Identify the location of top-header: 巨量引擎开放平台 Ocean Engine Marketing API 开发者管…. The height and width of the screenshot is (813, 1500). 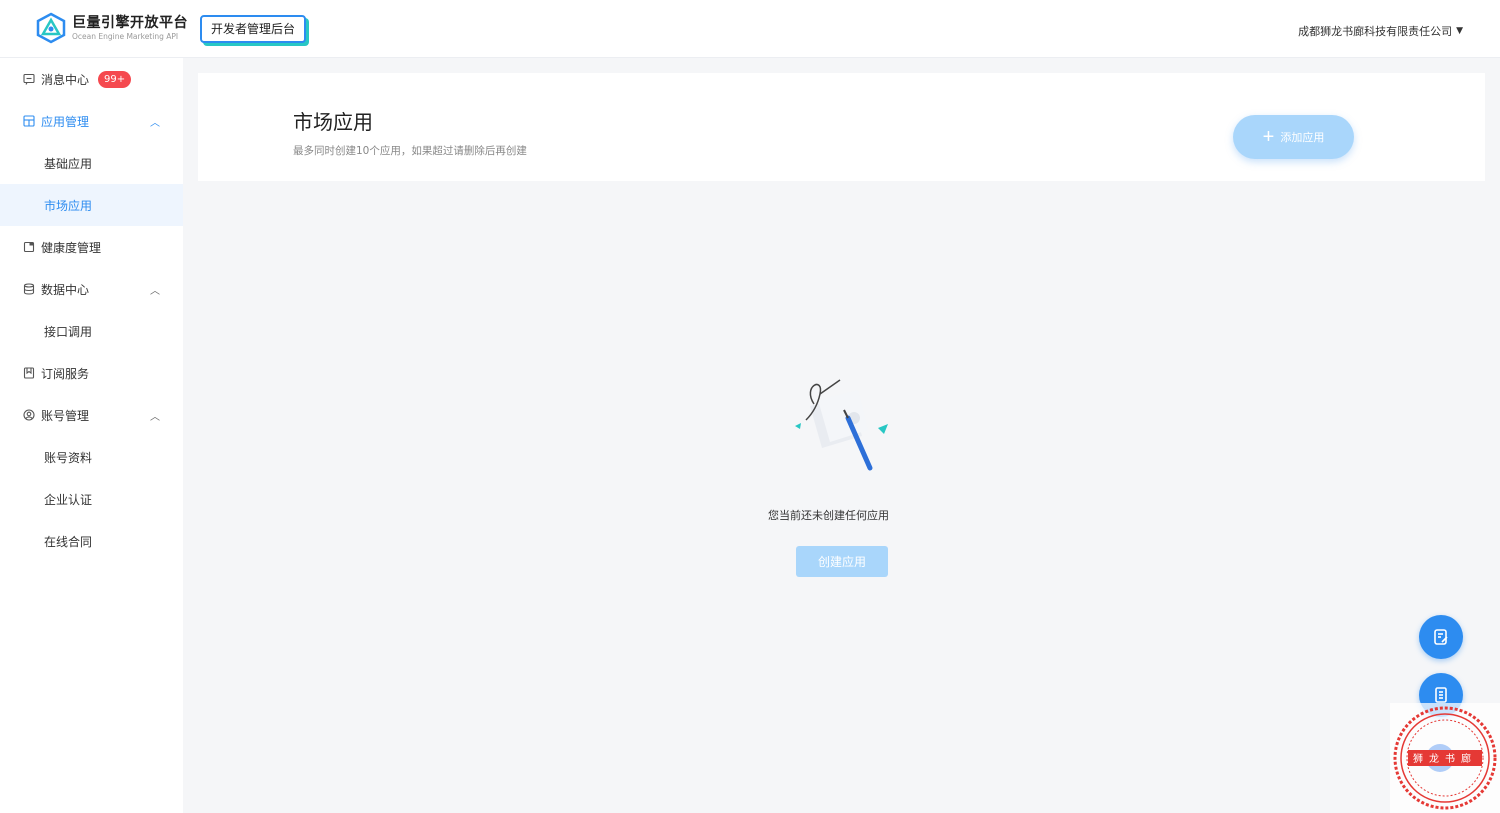
(750, 29).